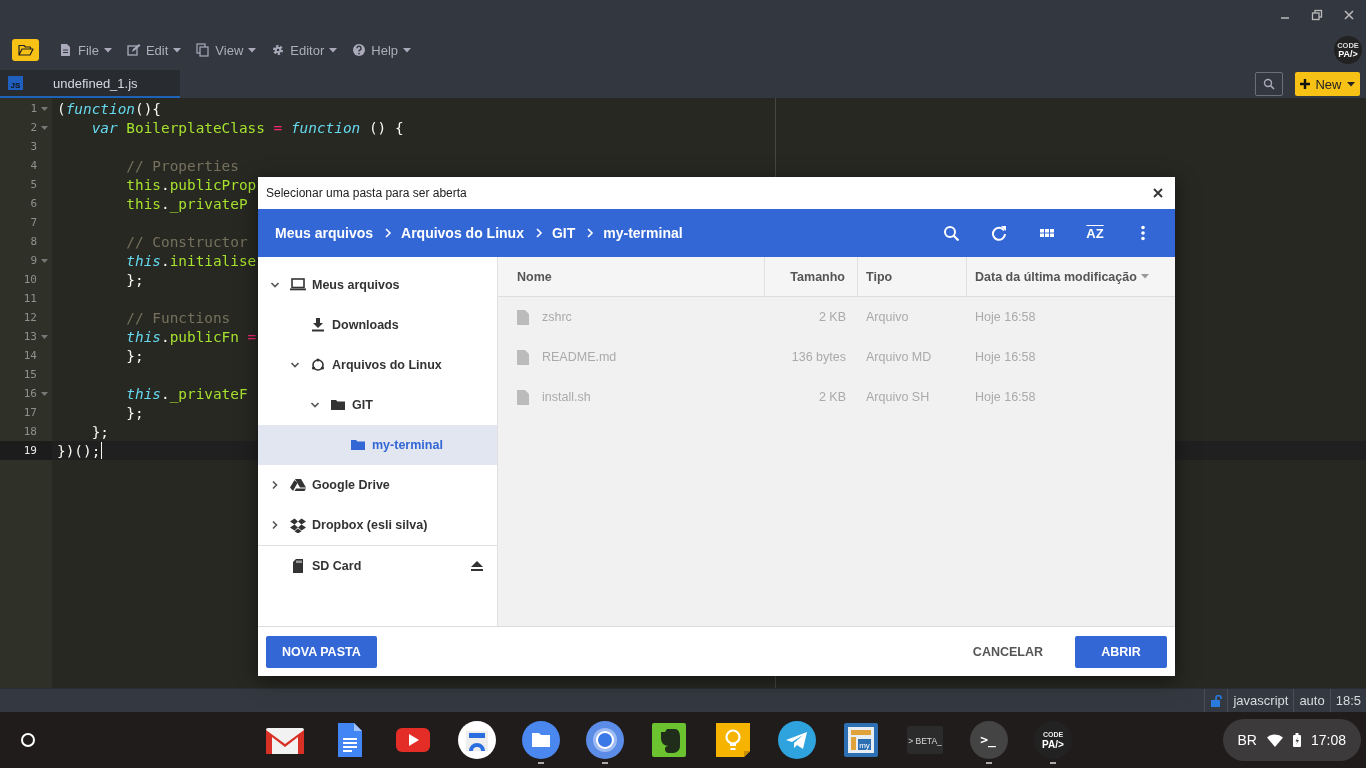 Image resolution: width=1366 pixels, height=768 pixels. Describe the element at coordinates (191, 260) in the screenshot. I see `code-line: this.initialise` at that location.